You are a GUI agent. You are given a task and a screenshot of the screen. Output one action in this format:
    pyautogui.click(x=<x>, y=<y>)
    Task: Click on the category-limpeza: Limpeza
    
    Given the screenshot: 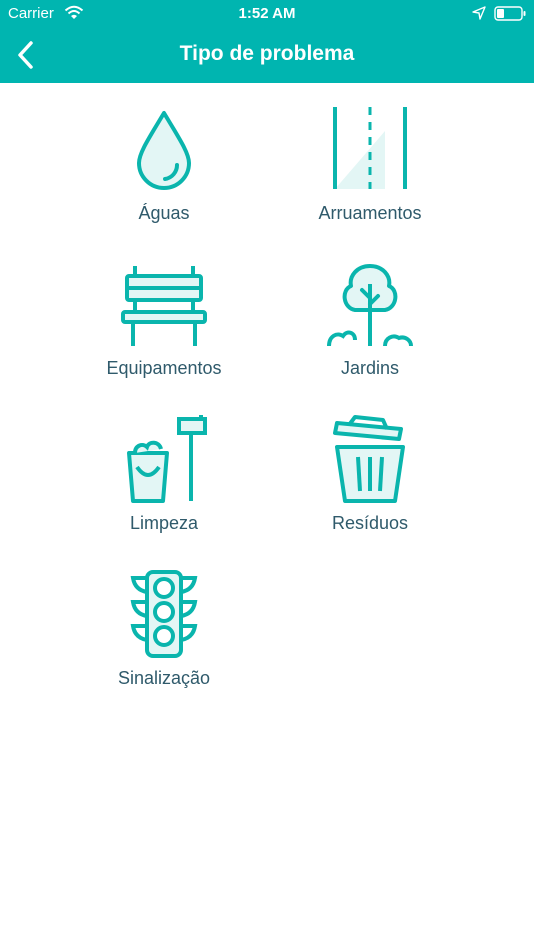 What is the action you would take?
    pyautogui.click(x=164, y=468)
    